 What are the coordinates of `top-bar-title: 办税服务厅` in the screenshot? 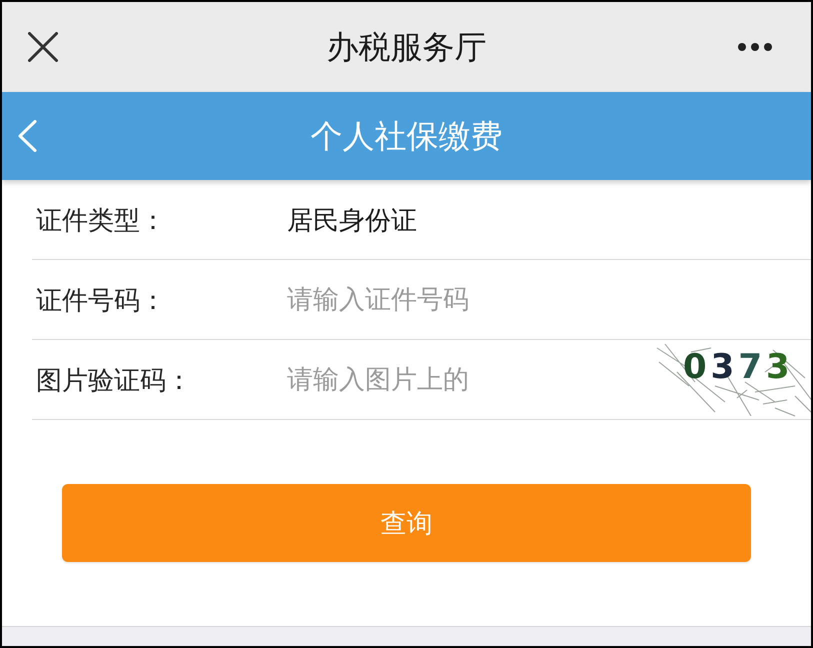 It's located at (406, 47).